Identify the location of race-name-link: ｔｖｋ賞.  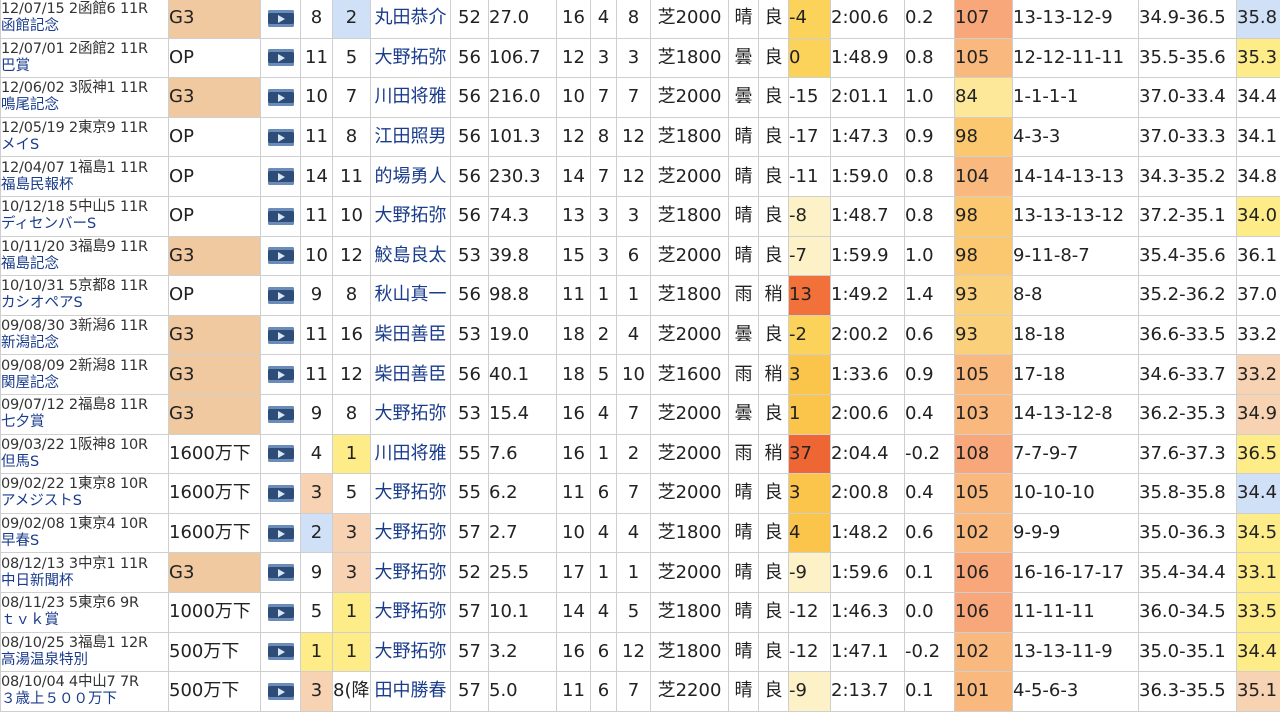
(85, 620).